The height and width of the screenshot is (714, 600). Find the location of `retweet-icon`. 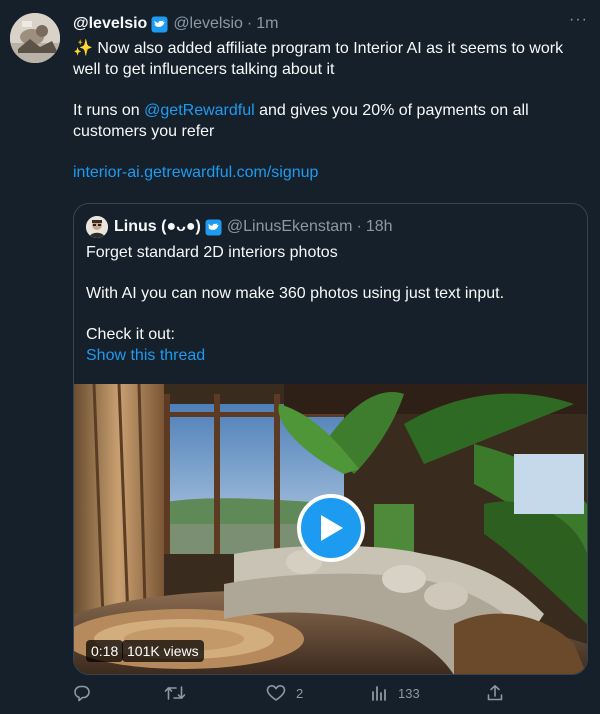

retweet-icon is located at coordinates (175, 693).